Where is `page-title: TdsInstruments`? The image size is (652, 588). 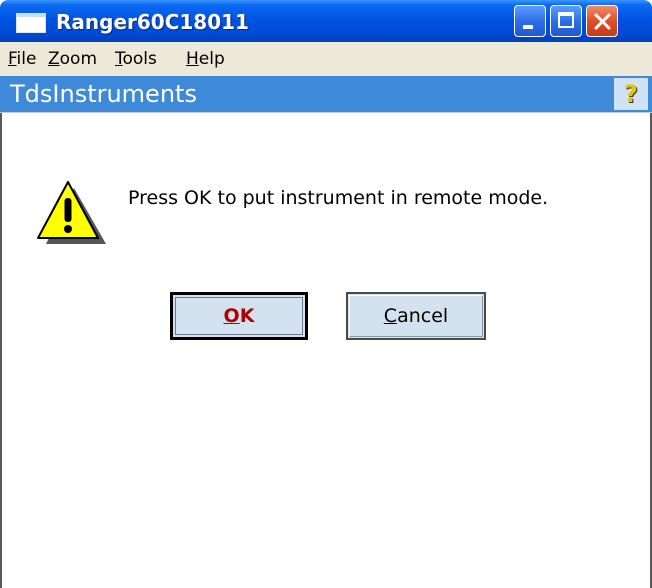 page-title: TdsInstruments is located at coordinates (103, 94).